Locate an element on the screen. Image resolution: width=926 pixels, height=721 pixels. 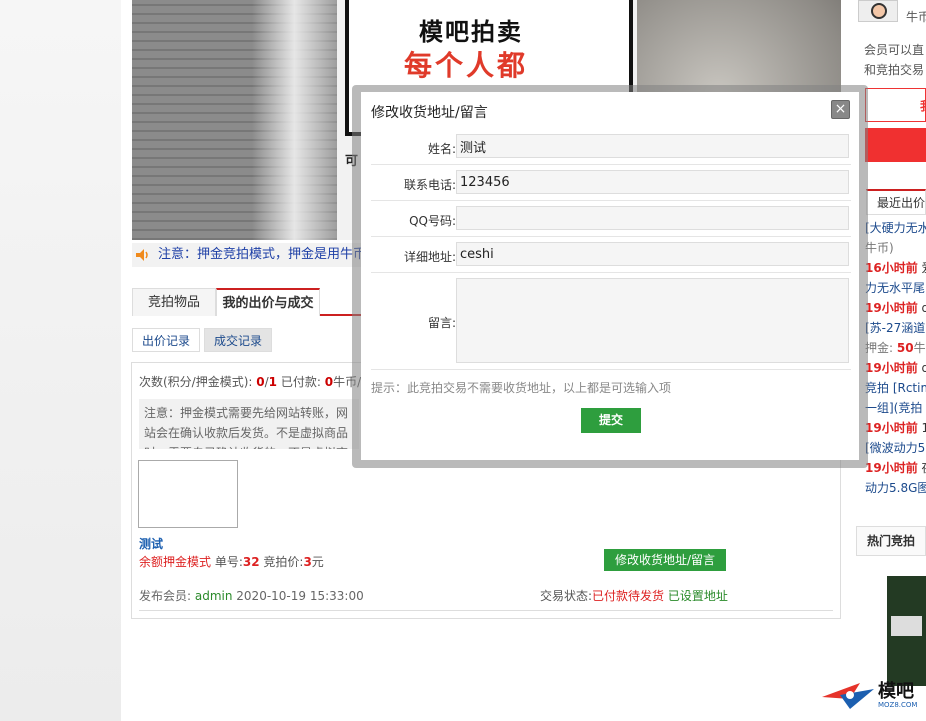
phone-field is located at coordinates (652, 182).